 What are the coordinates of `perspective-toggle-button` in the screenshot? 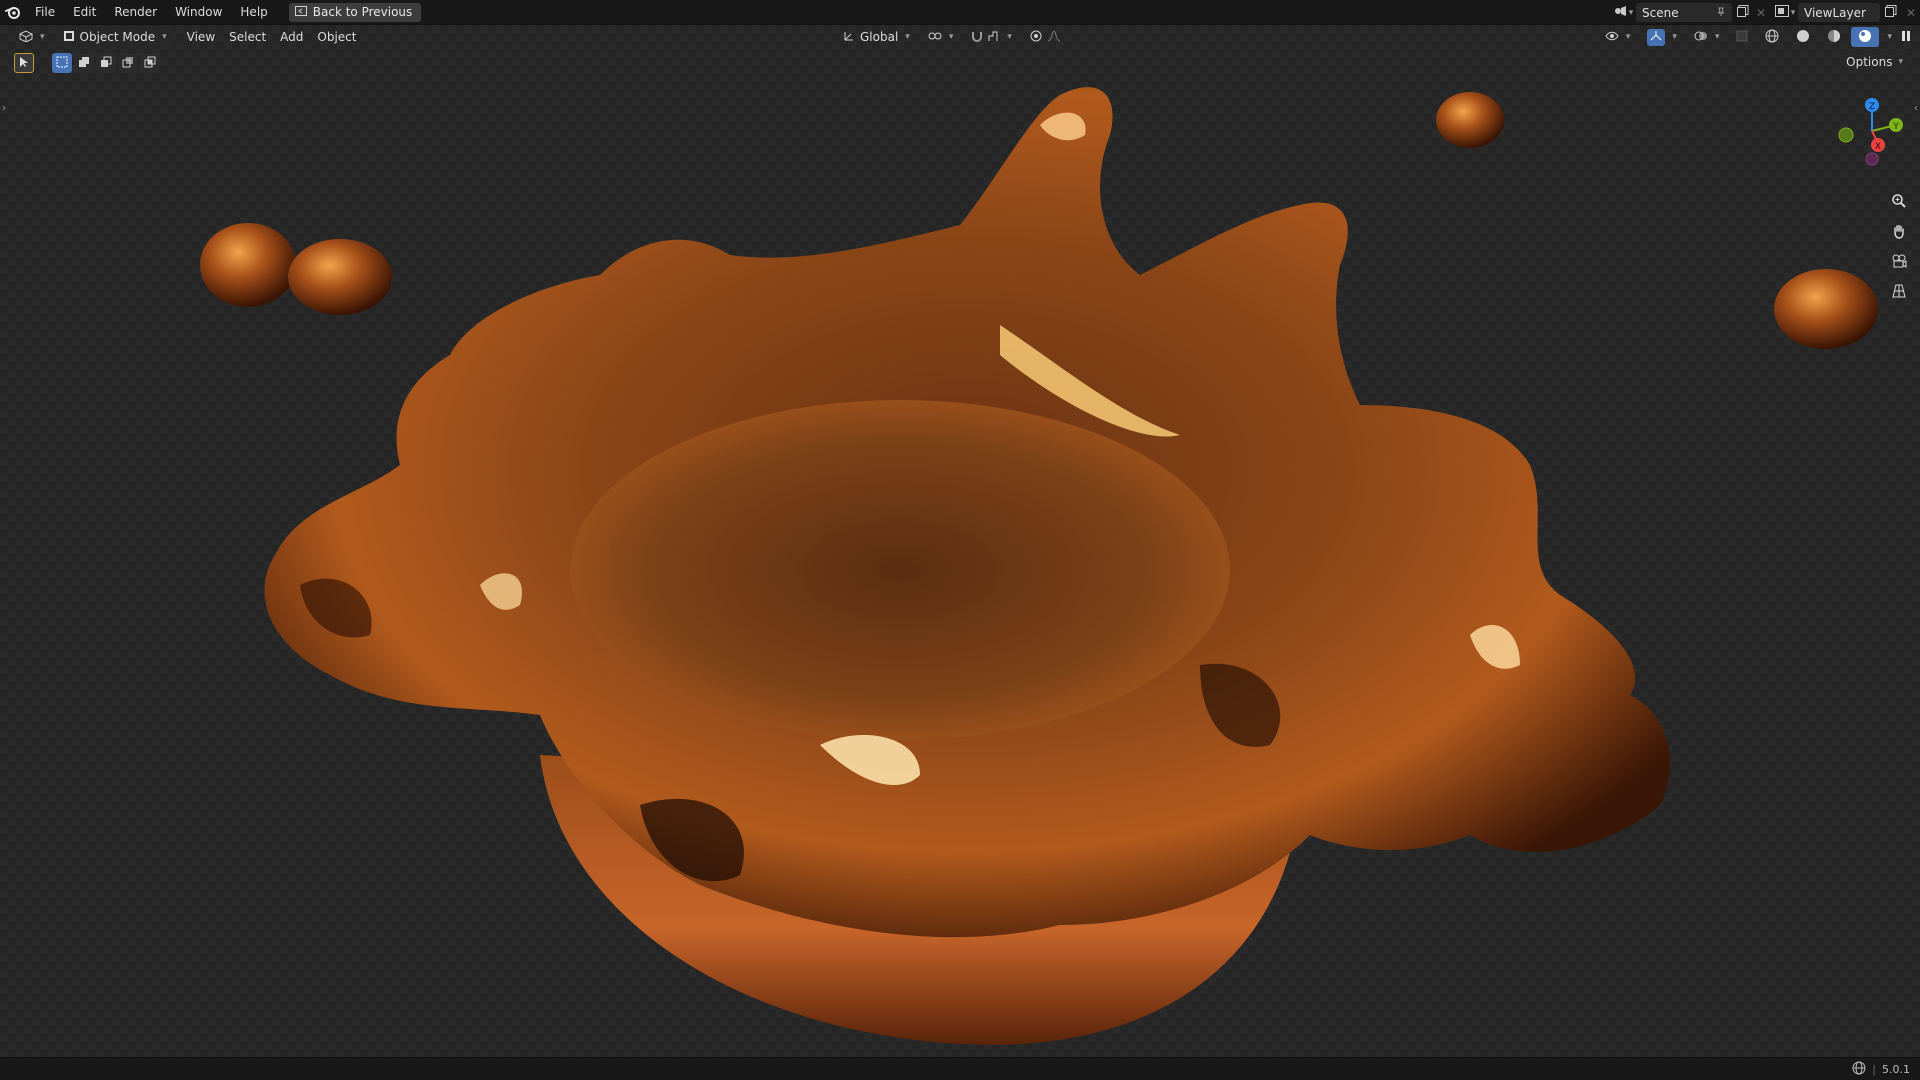 It's located at (1899, 292).